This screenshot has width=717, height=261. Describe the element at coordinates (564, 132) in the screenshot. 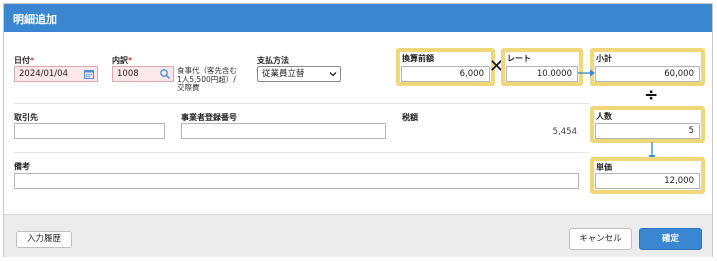

I see `tax-value: 5,454` at that location.